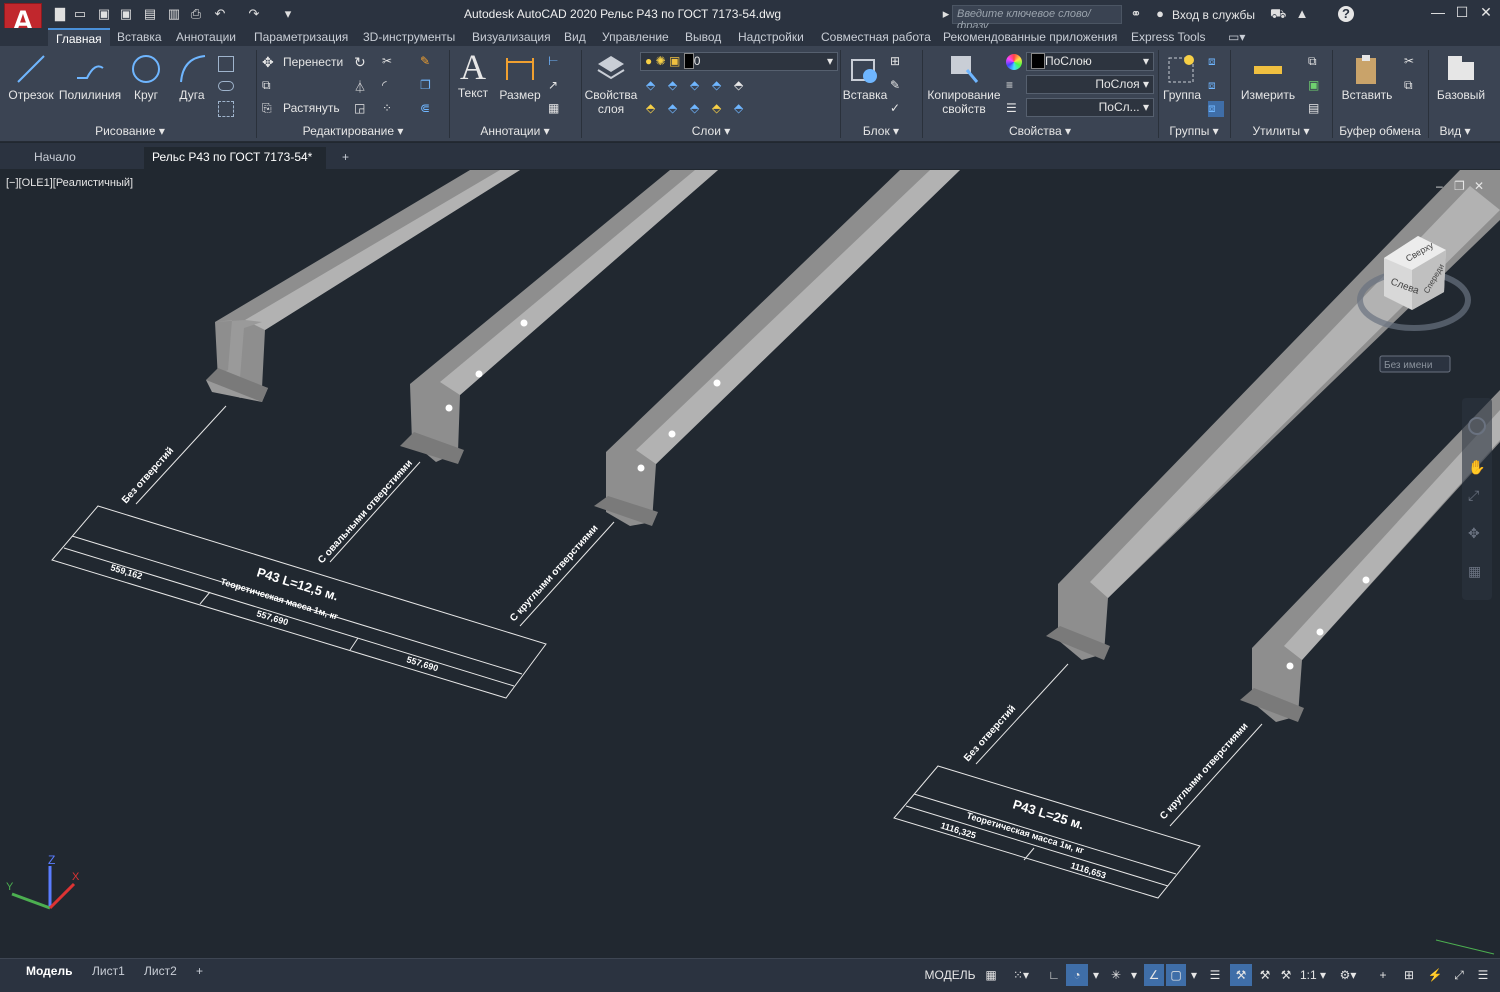  Describe the element at coordinates (270, 62) in the screenshot. I see `move-icon: ✥` at that location.